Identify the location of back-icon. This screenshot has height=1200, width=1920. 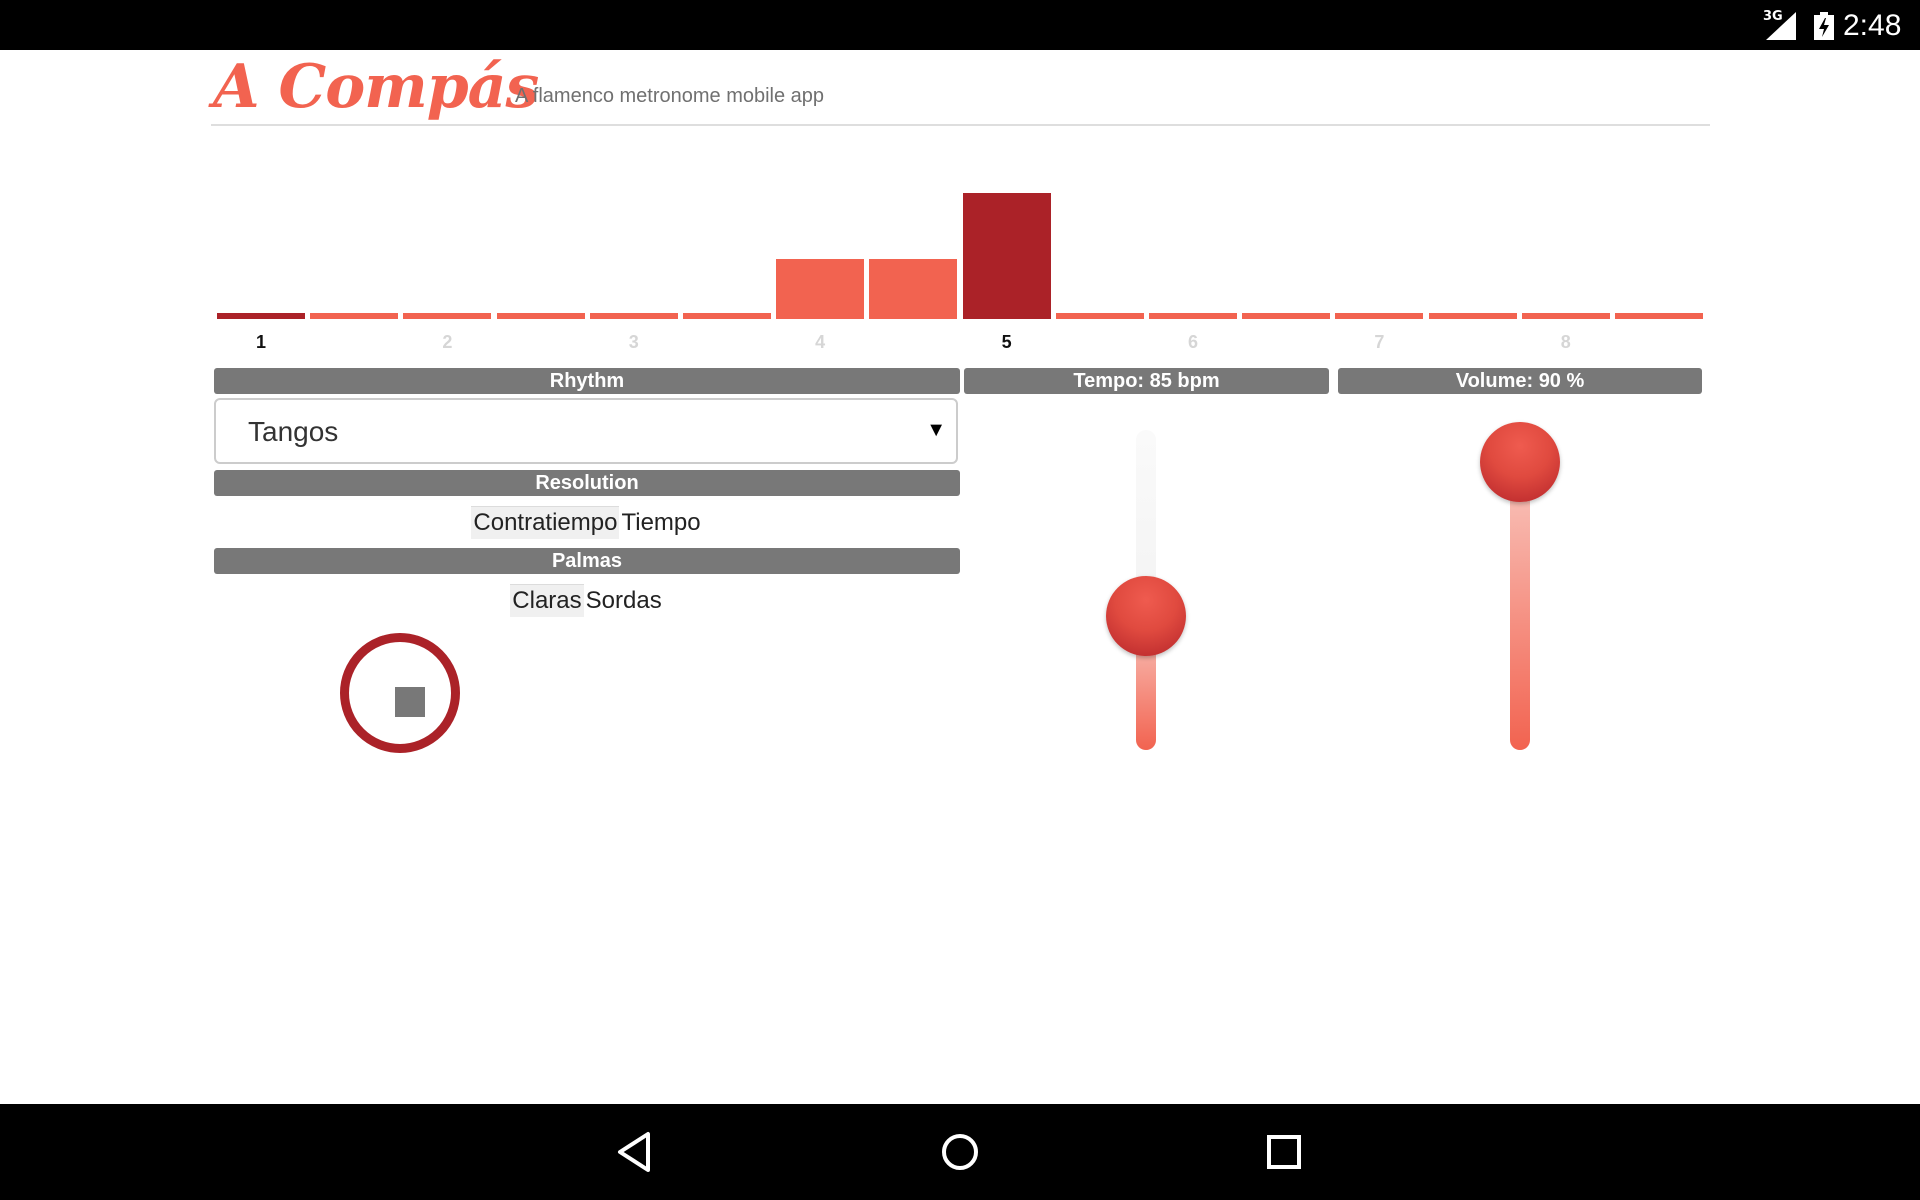
(636, 1152).